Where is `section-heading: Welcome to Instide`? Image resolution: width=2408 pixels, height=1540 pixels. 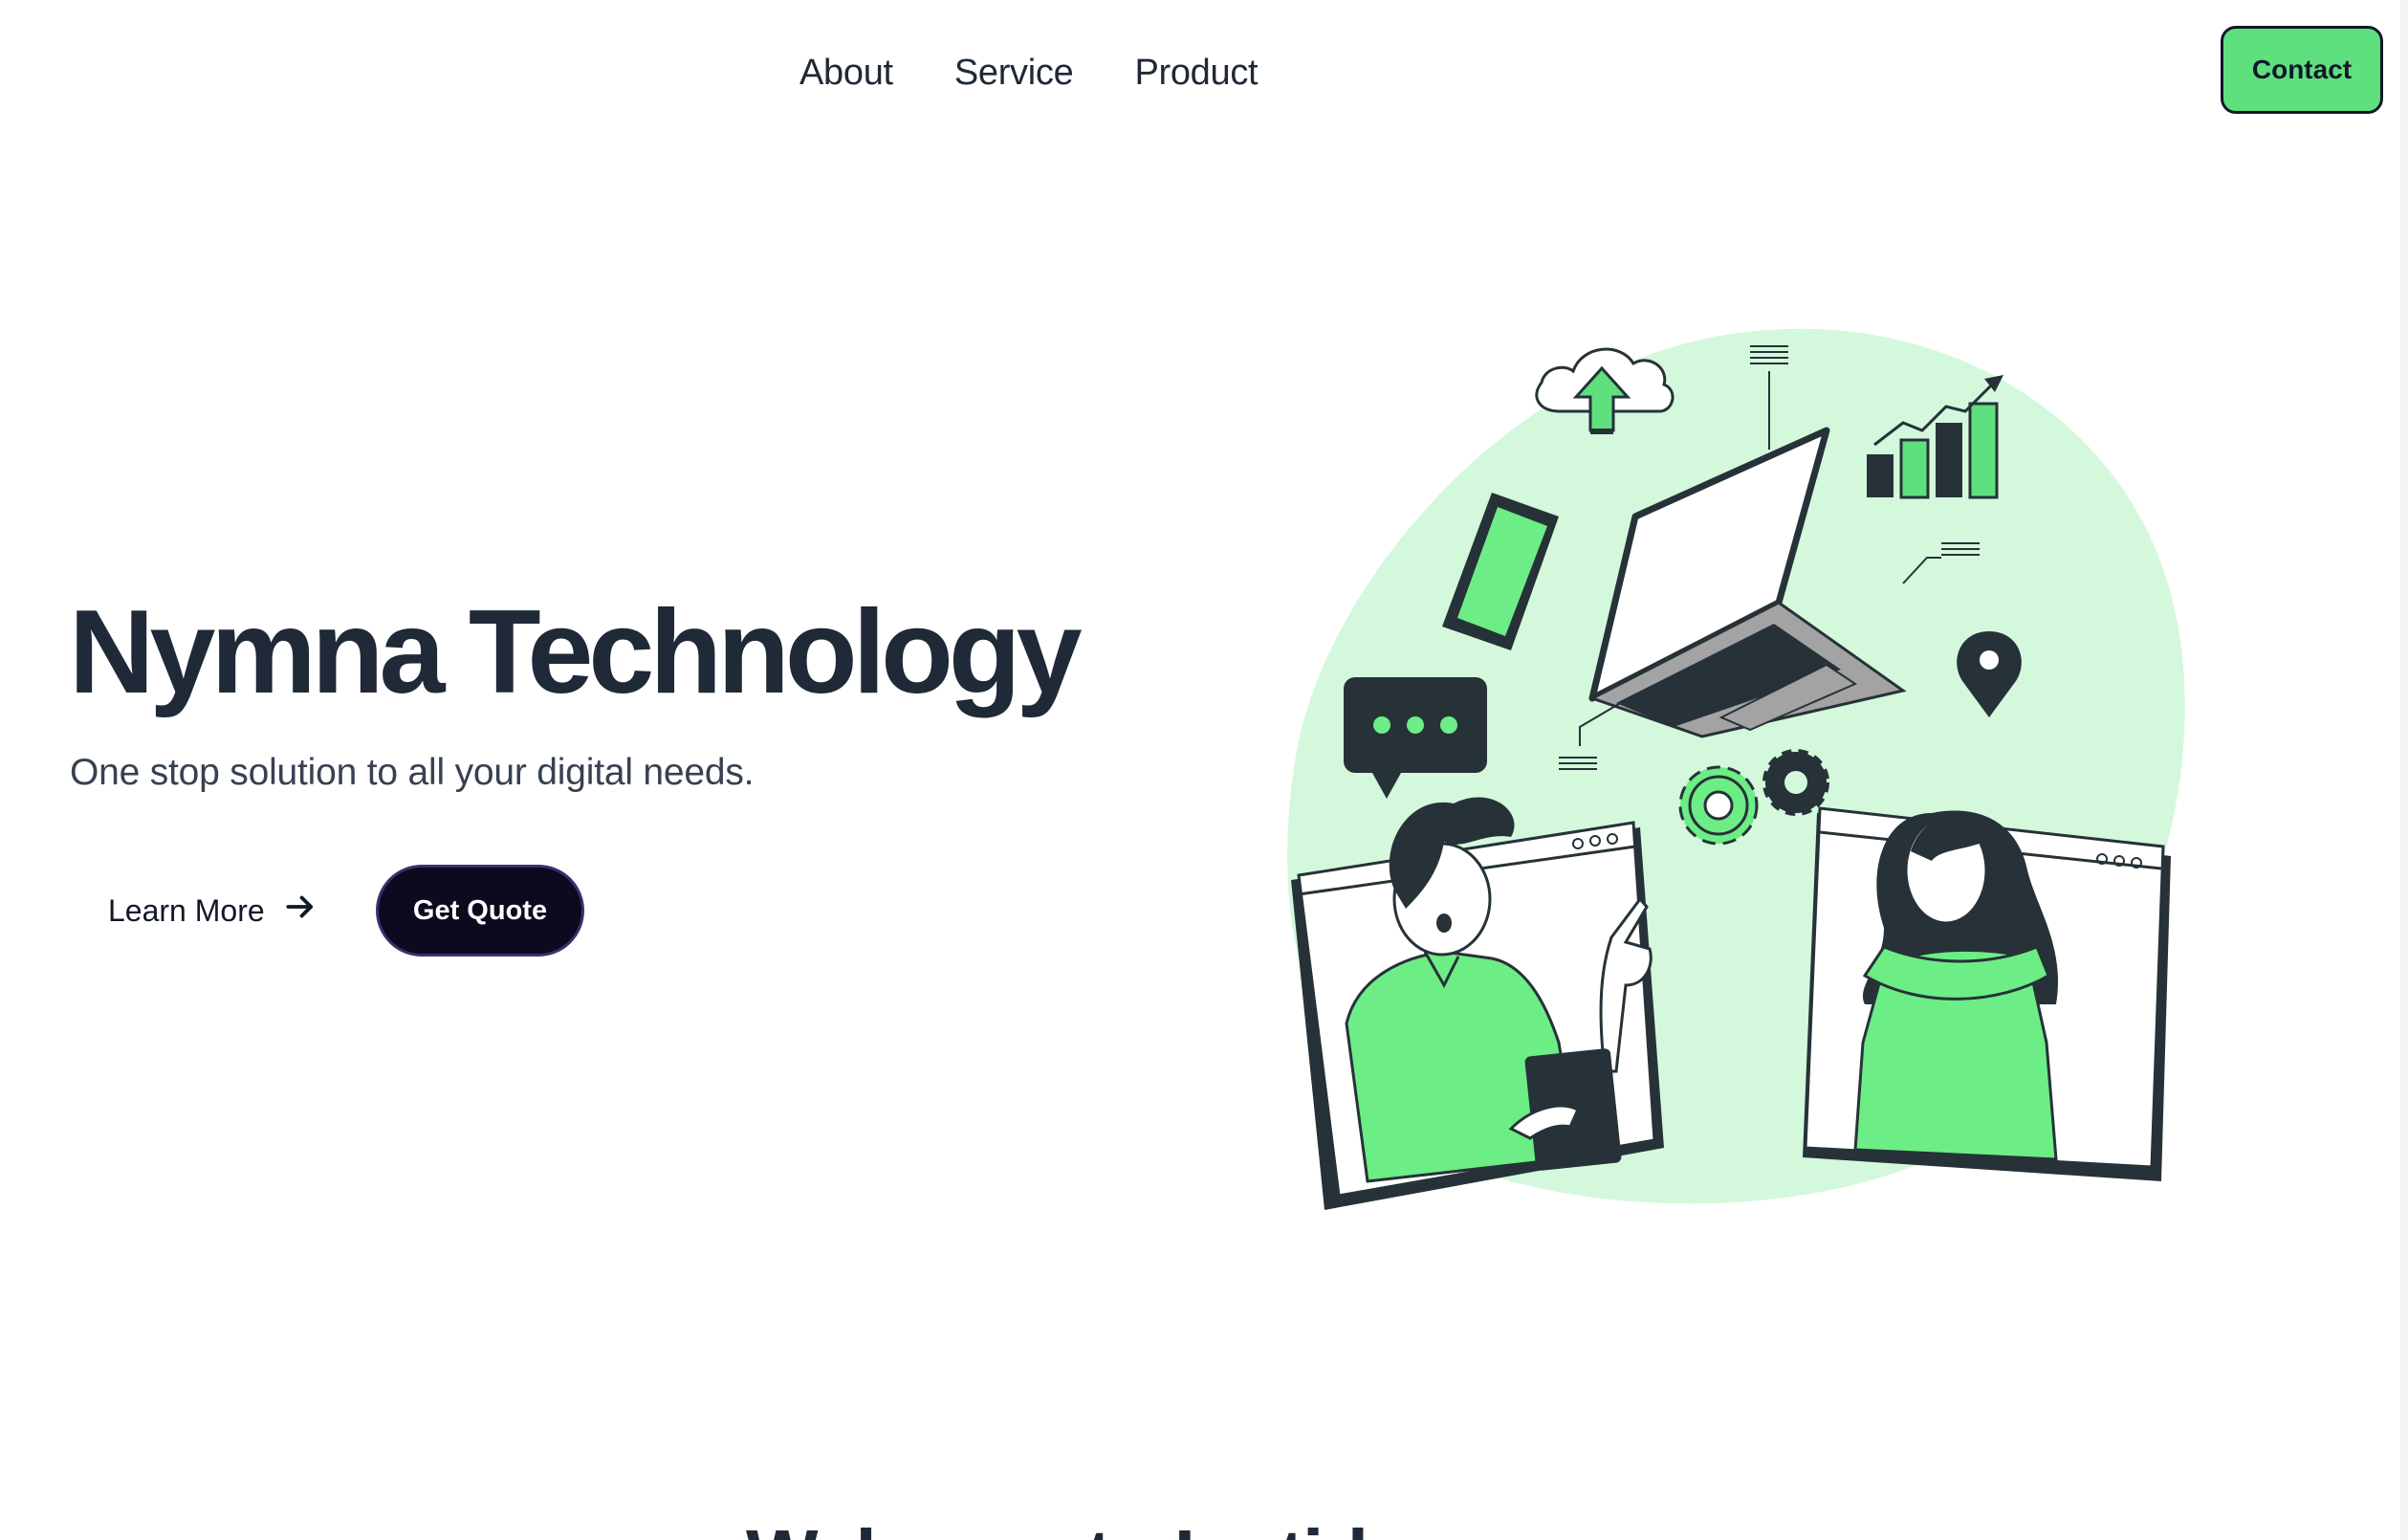 section-heading: Welcome to Instide is located at coordinates (1078, 1526).